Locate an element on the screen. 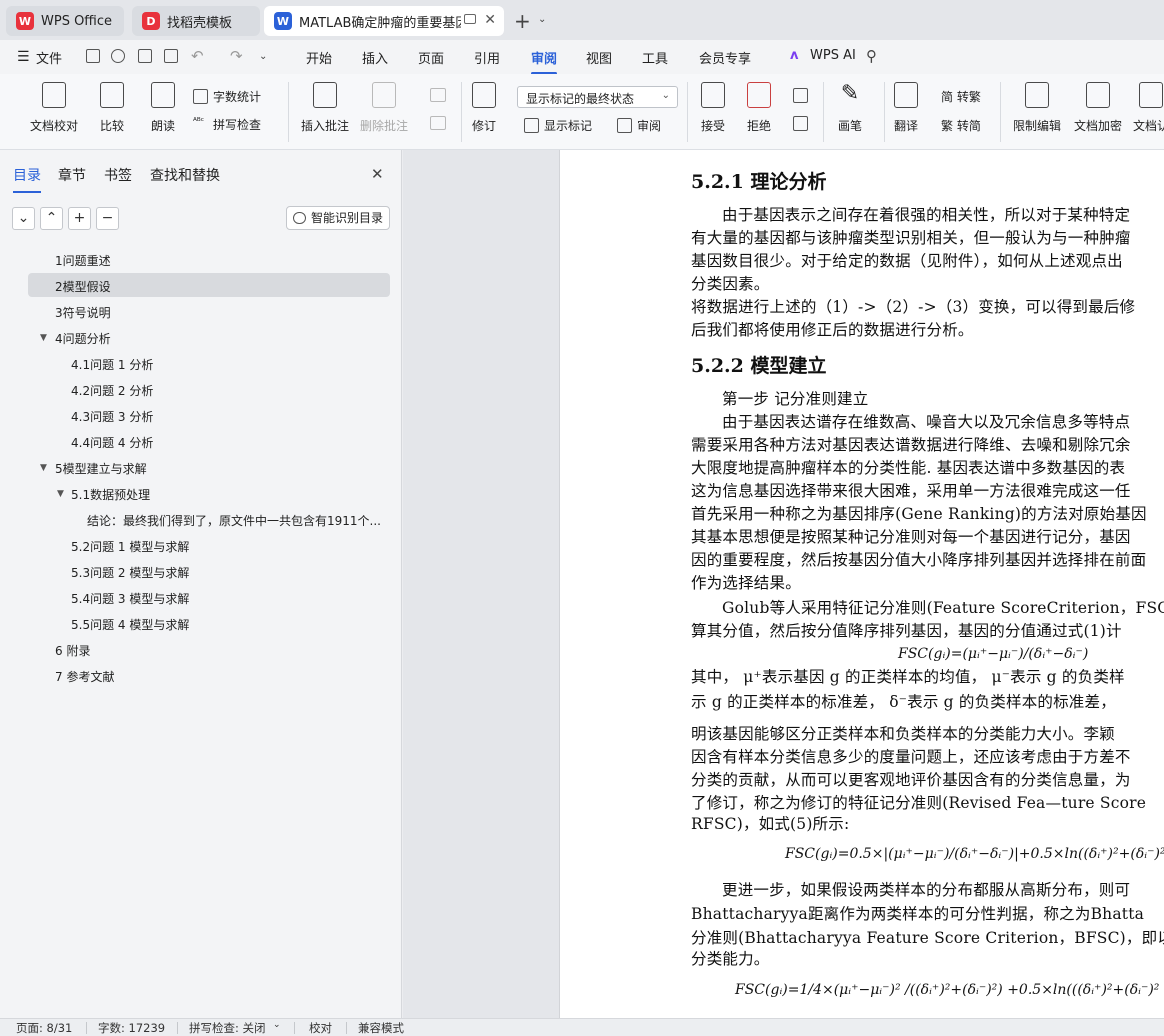 This screenshot has width=1164, height=1036. next-change-icon is located at coordinates (800, 123).